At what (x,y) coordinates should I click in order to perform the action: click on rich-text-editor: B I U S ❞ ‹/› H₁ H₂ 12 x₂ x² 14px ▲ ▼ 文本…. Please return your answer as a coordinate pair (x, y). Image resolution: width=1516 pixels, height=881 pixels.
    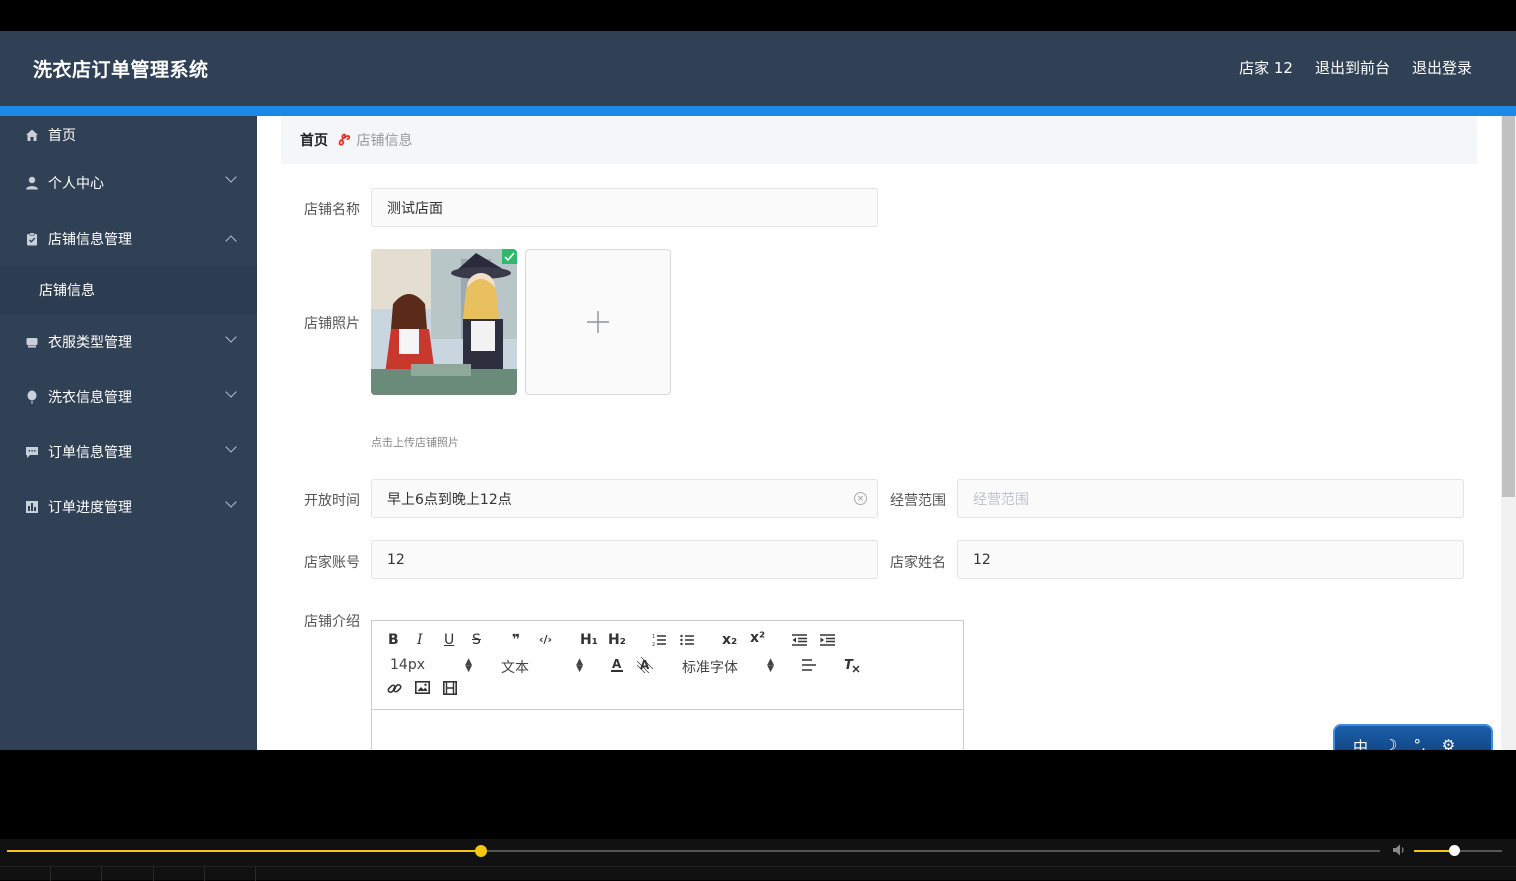
    Looking at the image, I should click on (667, 685).